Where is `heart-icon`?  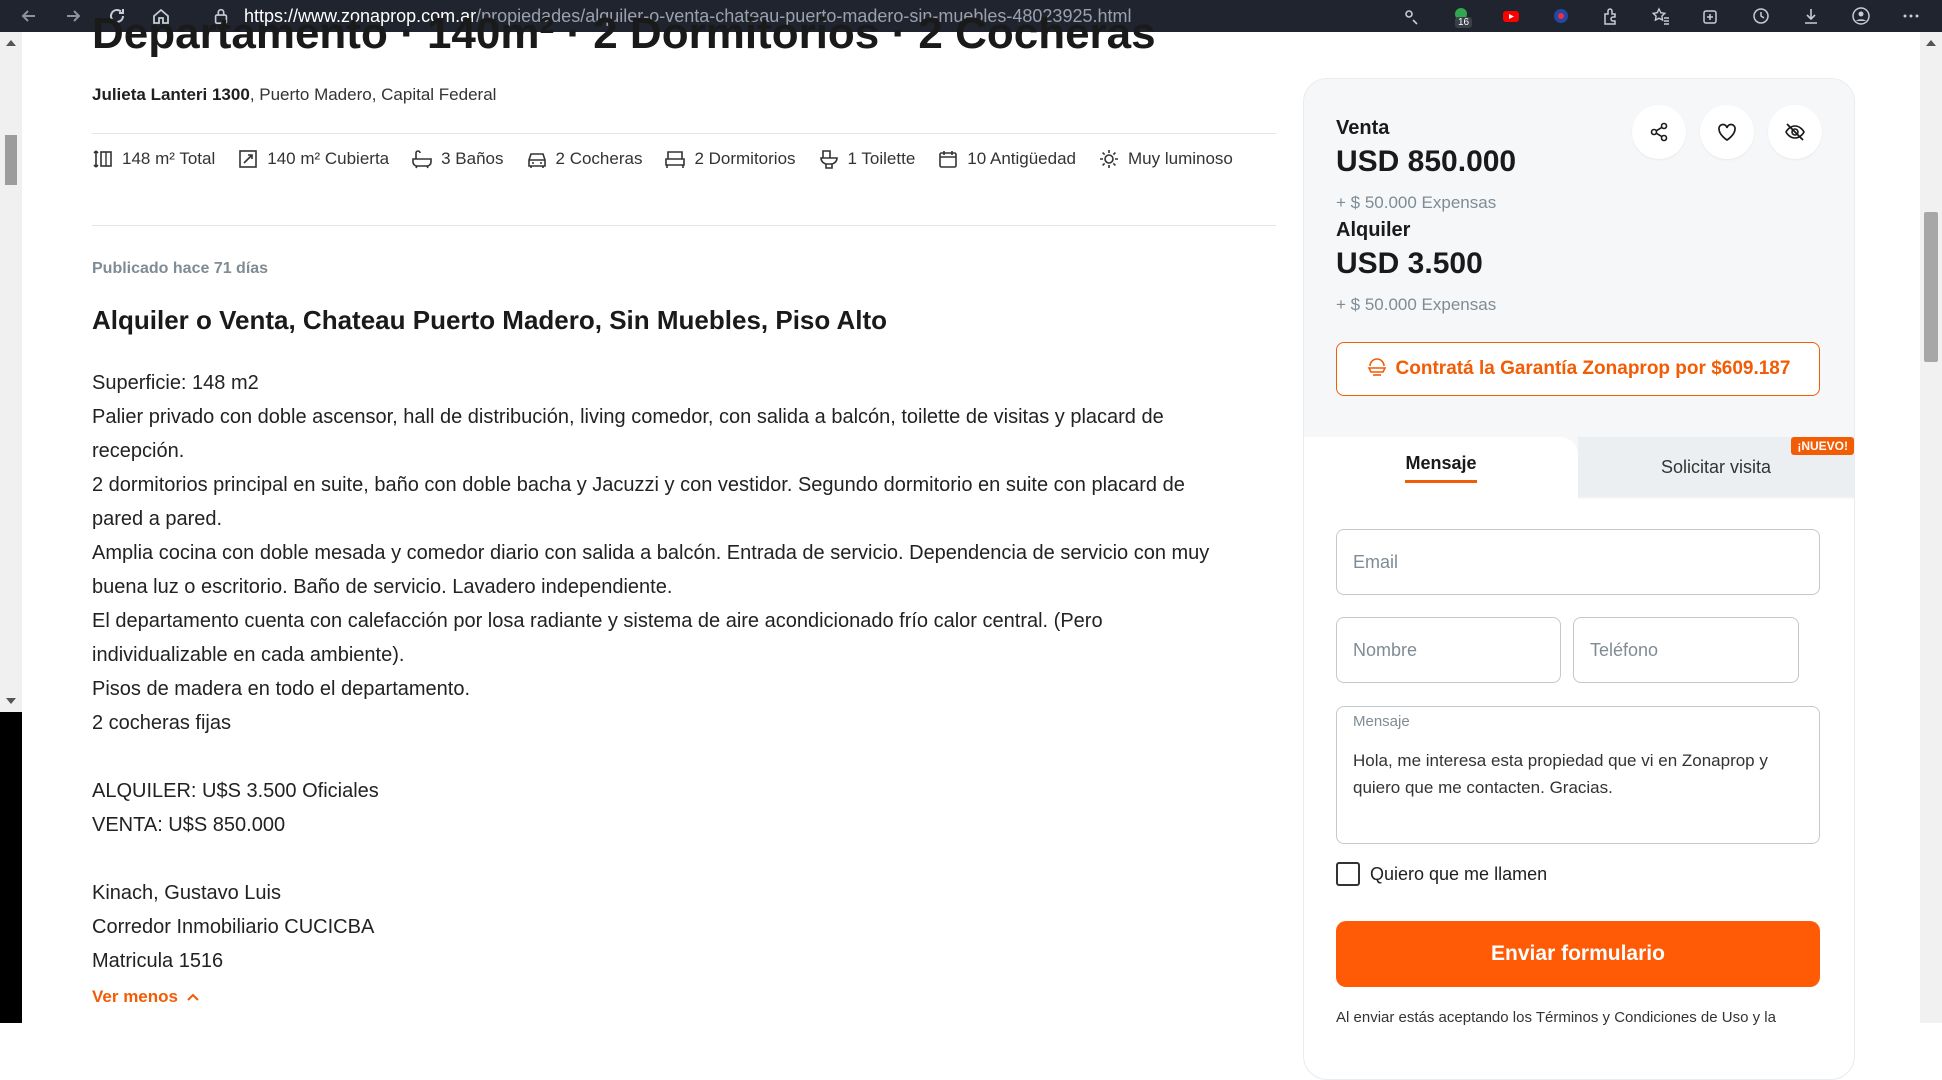 heart-icon is located at coordinates (1727, 132).